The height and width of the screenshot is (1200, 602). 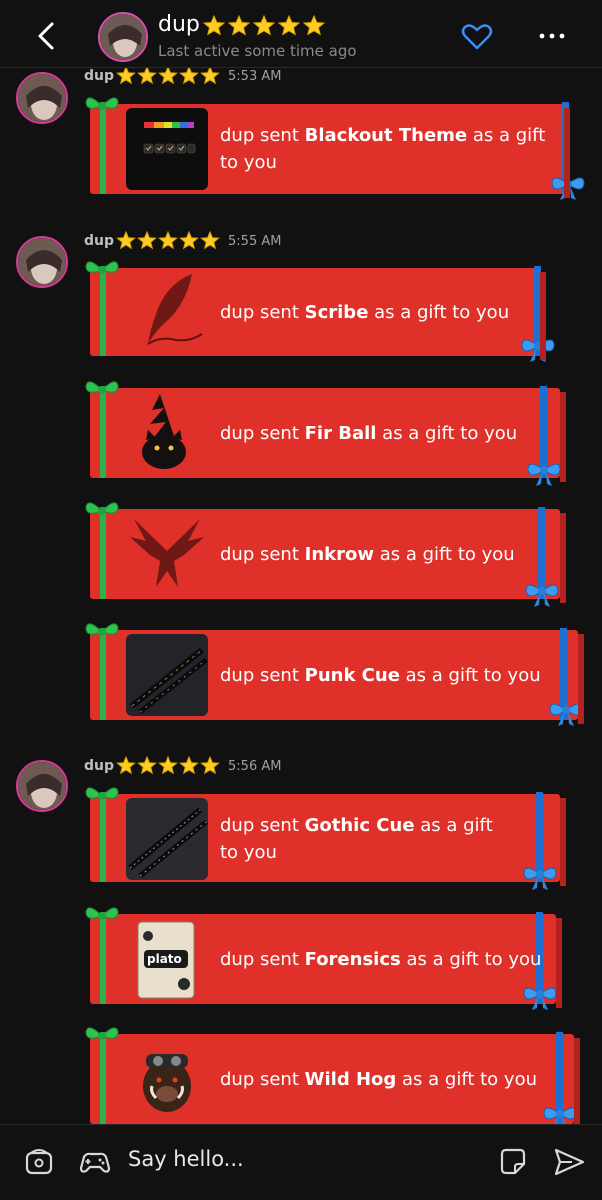 What do you see at coordinates (356, 839) in the screenshot?
I see `gift-message: dup sent Gothic Cue as a gift to you` at bounding box center [356, 839].